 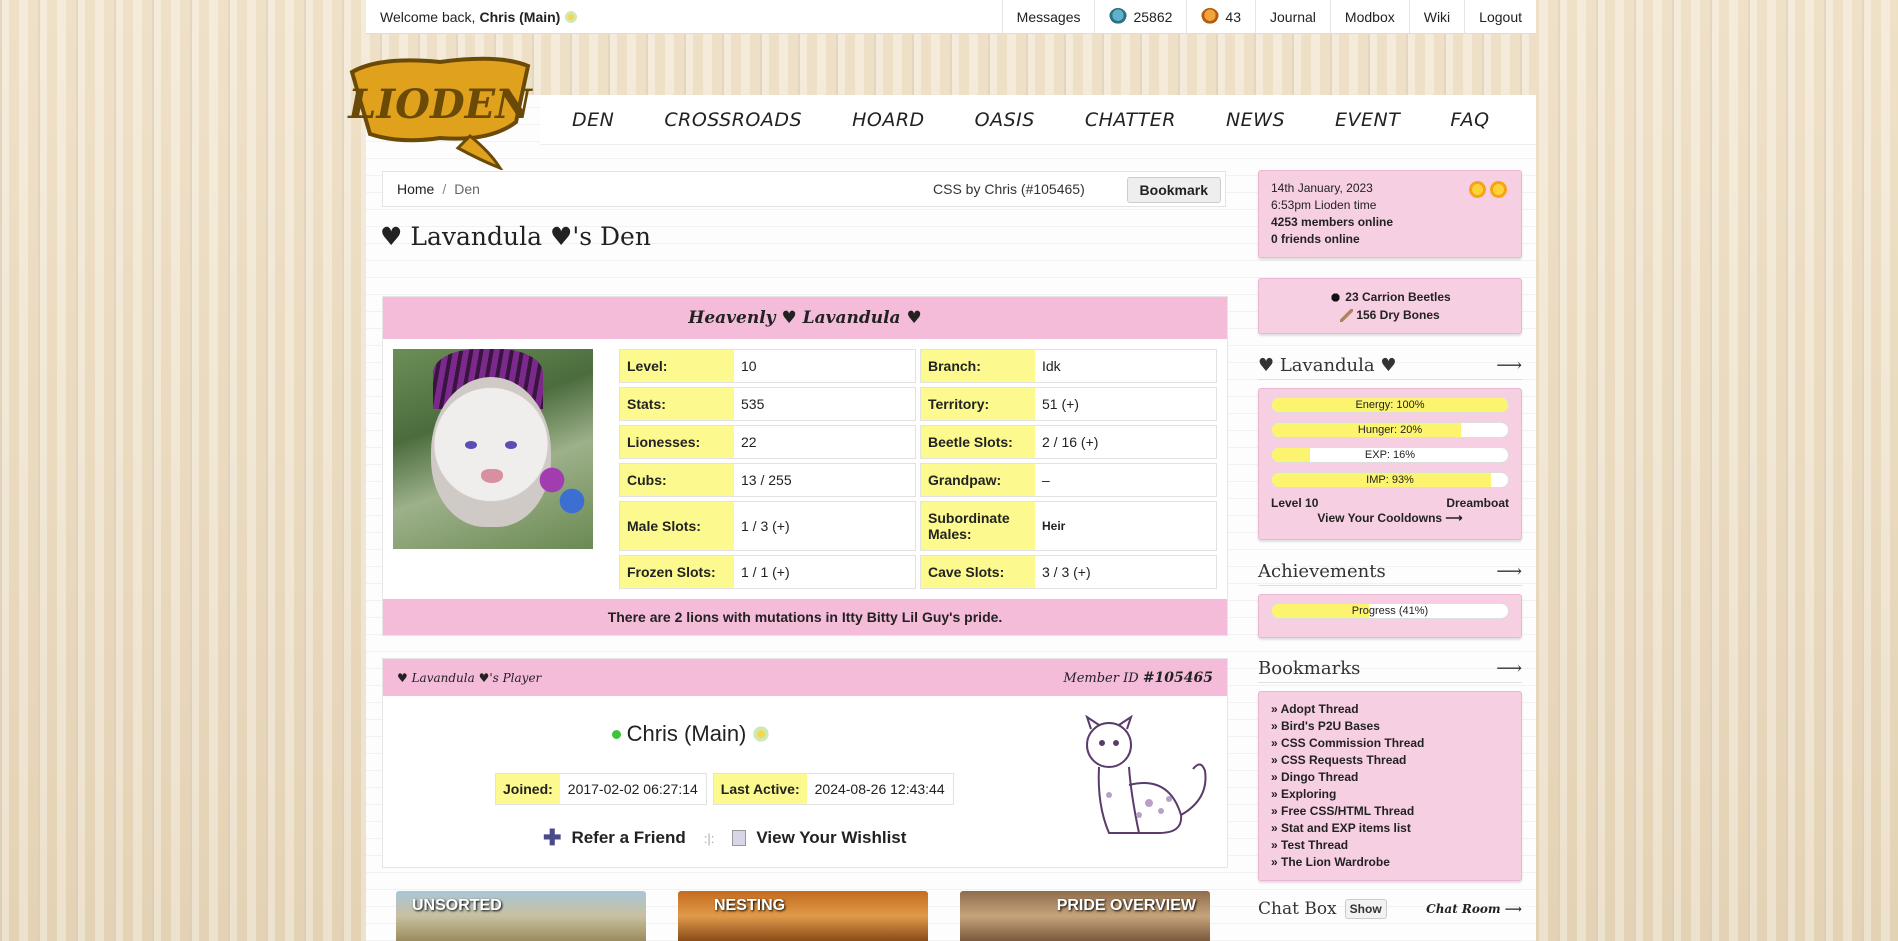 I want to click on lion-heading: ♥ Lavandula ♥ ⟶, so click(x=1390, y=366).